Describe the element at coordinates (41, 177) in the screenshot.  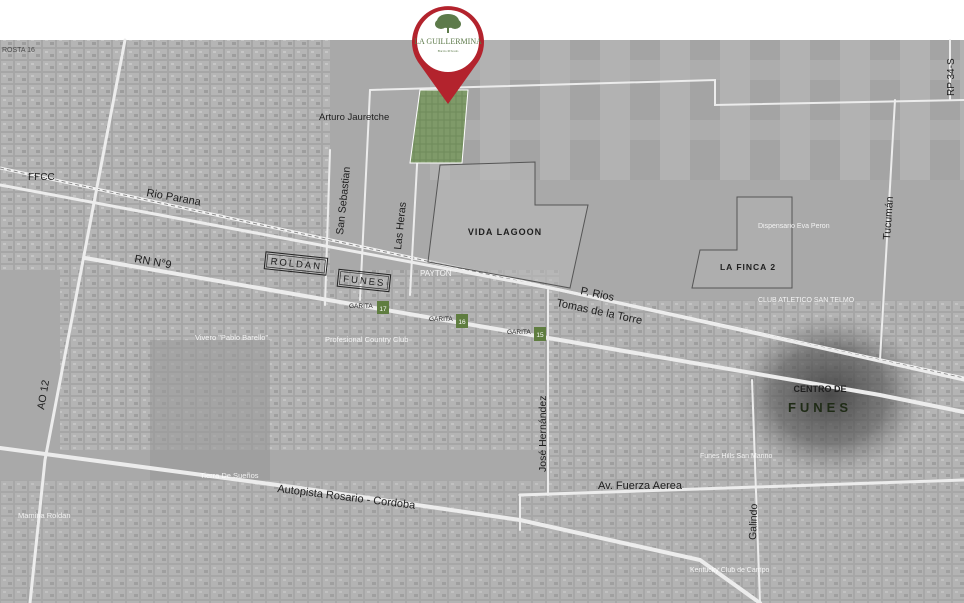
I see `road-label-ffcc: FFCC` at that location.